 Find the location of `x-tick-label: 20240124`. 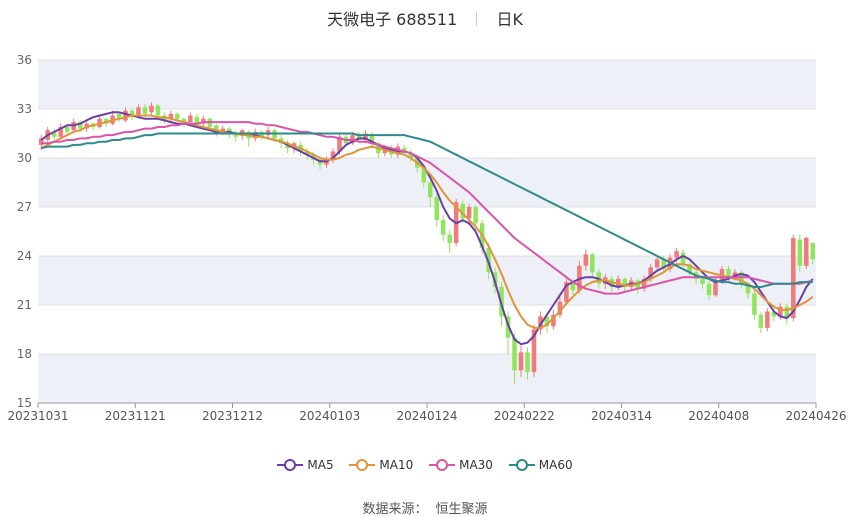

x-tick-label: 20240124 is located at coordinates (426, 416).